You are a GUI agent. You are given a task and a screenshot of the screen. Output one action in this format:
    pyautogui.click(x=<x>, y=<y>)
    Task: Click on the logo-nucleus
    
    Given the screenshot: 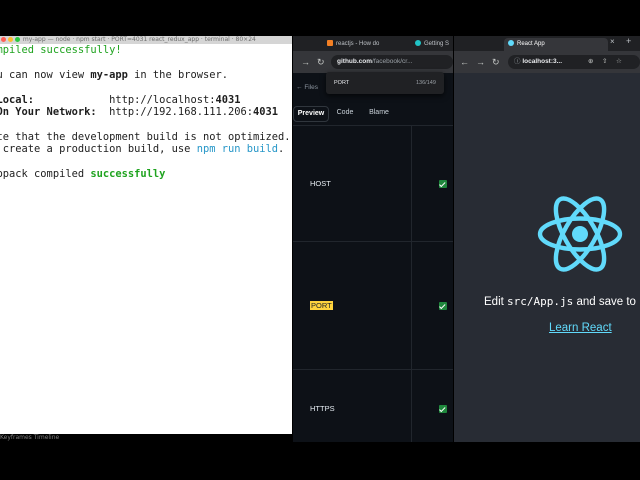 What is the action you would take?
    pyautogui.click(x=580, y=234)
    